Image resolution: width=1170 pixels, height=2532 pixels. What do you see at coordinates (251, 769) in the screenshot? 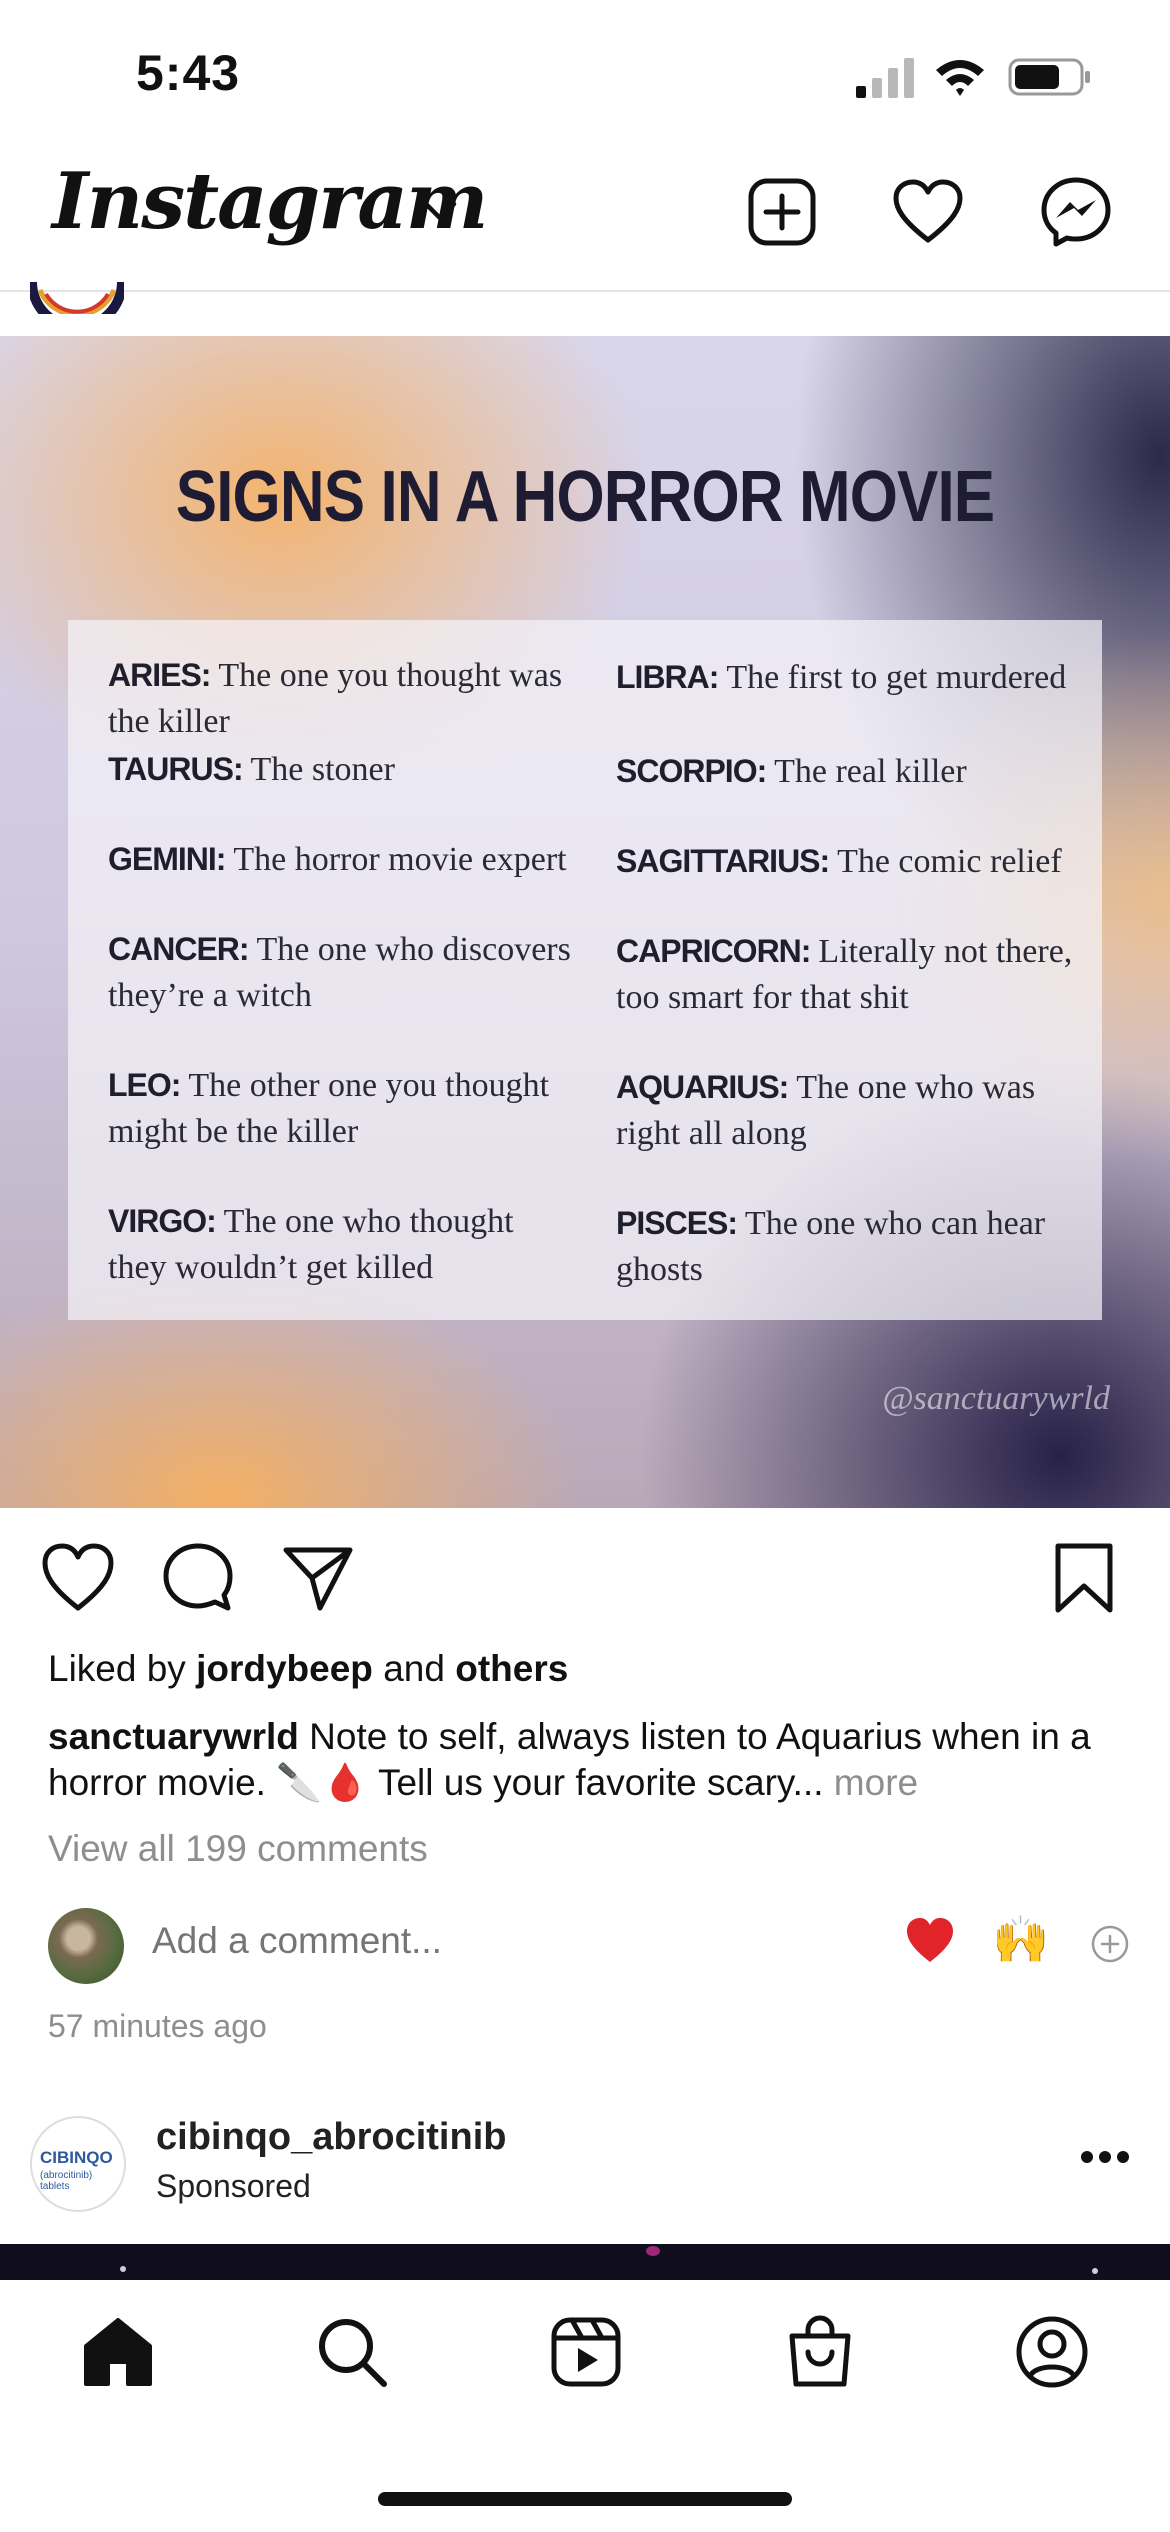
I see `sign-entry: TAURUS: The stoner` at bounding box center [251, 769].